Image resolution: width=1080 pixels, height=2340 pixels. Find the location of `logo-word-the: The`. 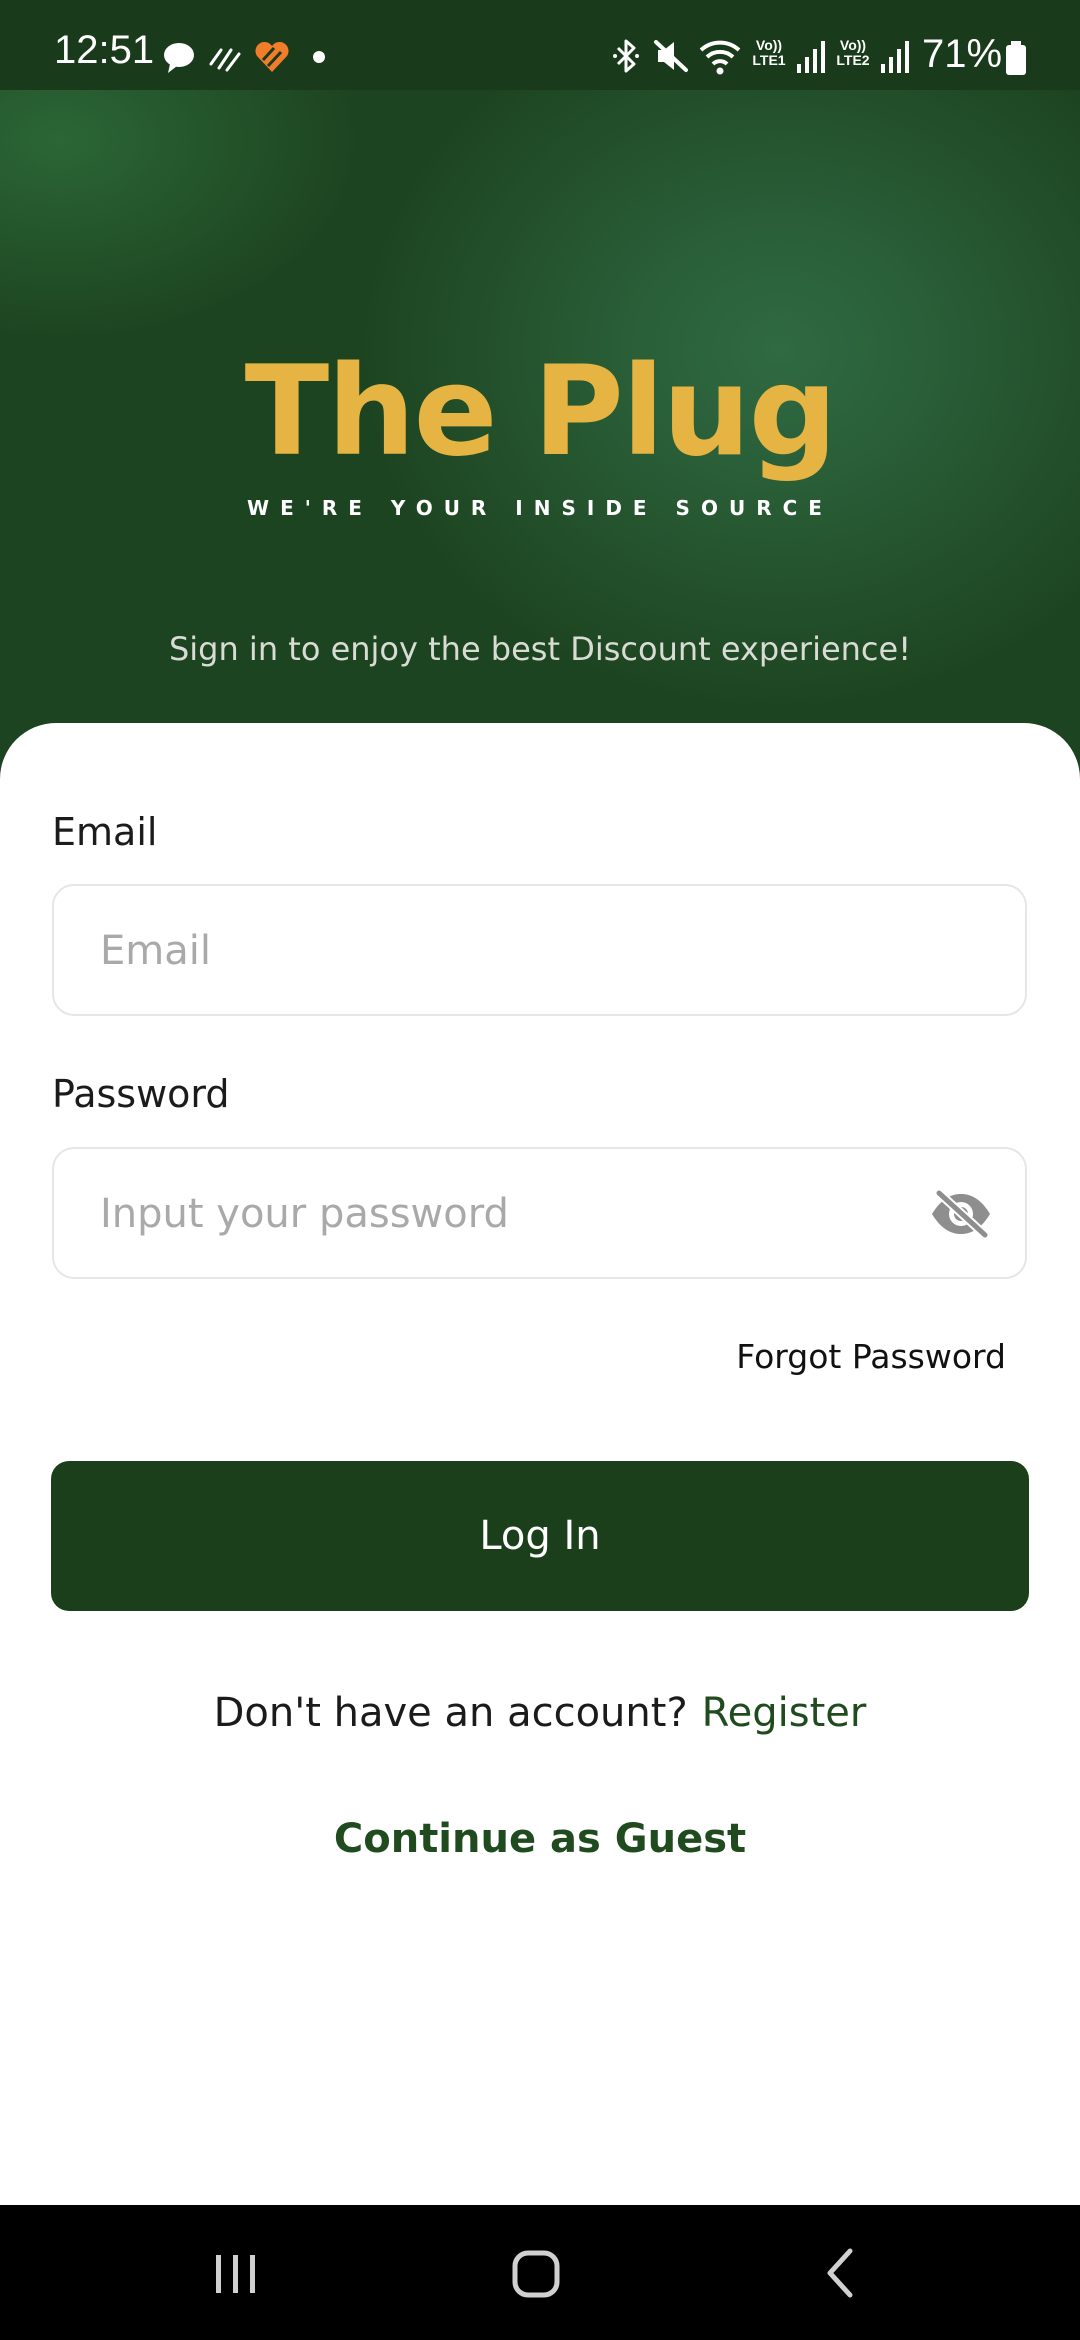

logo-word-the: The is located at coordinates (371, 412).